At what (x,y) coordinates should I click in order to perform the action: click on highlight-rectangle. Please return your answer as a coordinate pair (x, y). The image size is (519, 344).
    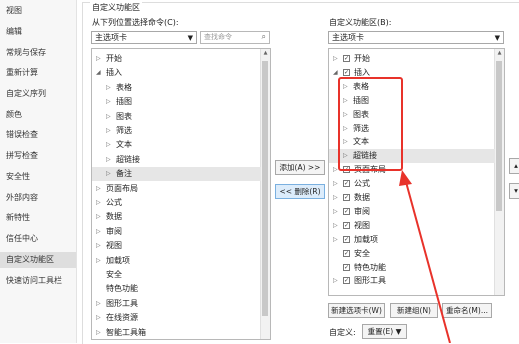
    Looking at the image, I should click on (370, 124).